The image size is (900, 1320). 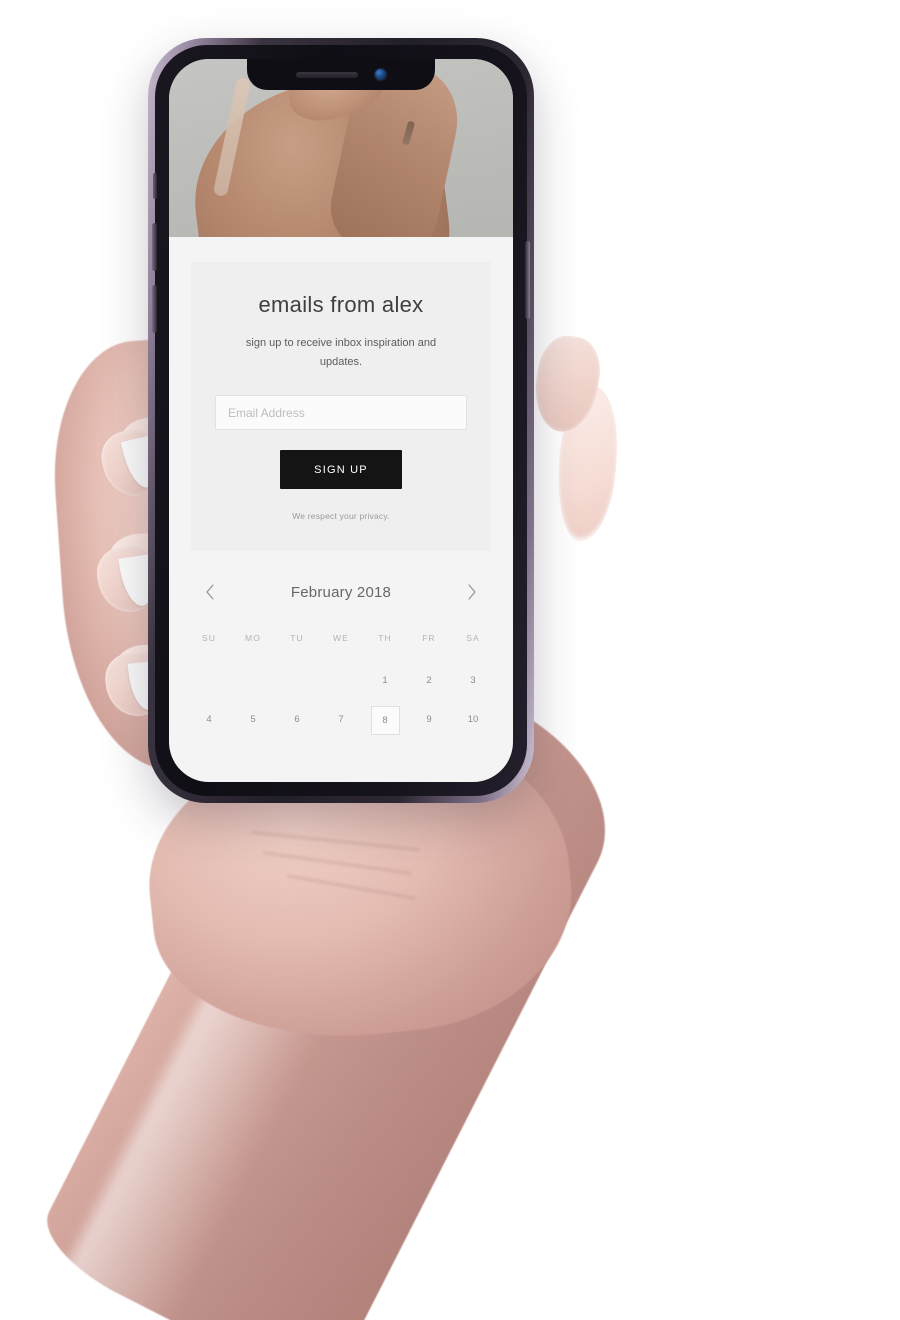 I want to click on calendar-week-row: 4 5 6 7 8 9 10, so click(x=341, y=721).